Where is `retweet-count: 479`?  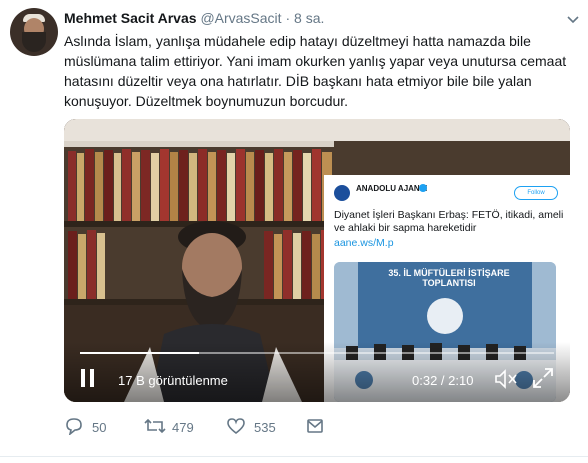
retweet-count: 479 is located at coordinates (183, 427).